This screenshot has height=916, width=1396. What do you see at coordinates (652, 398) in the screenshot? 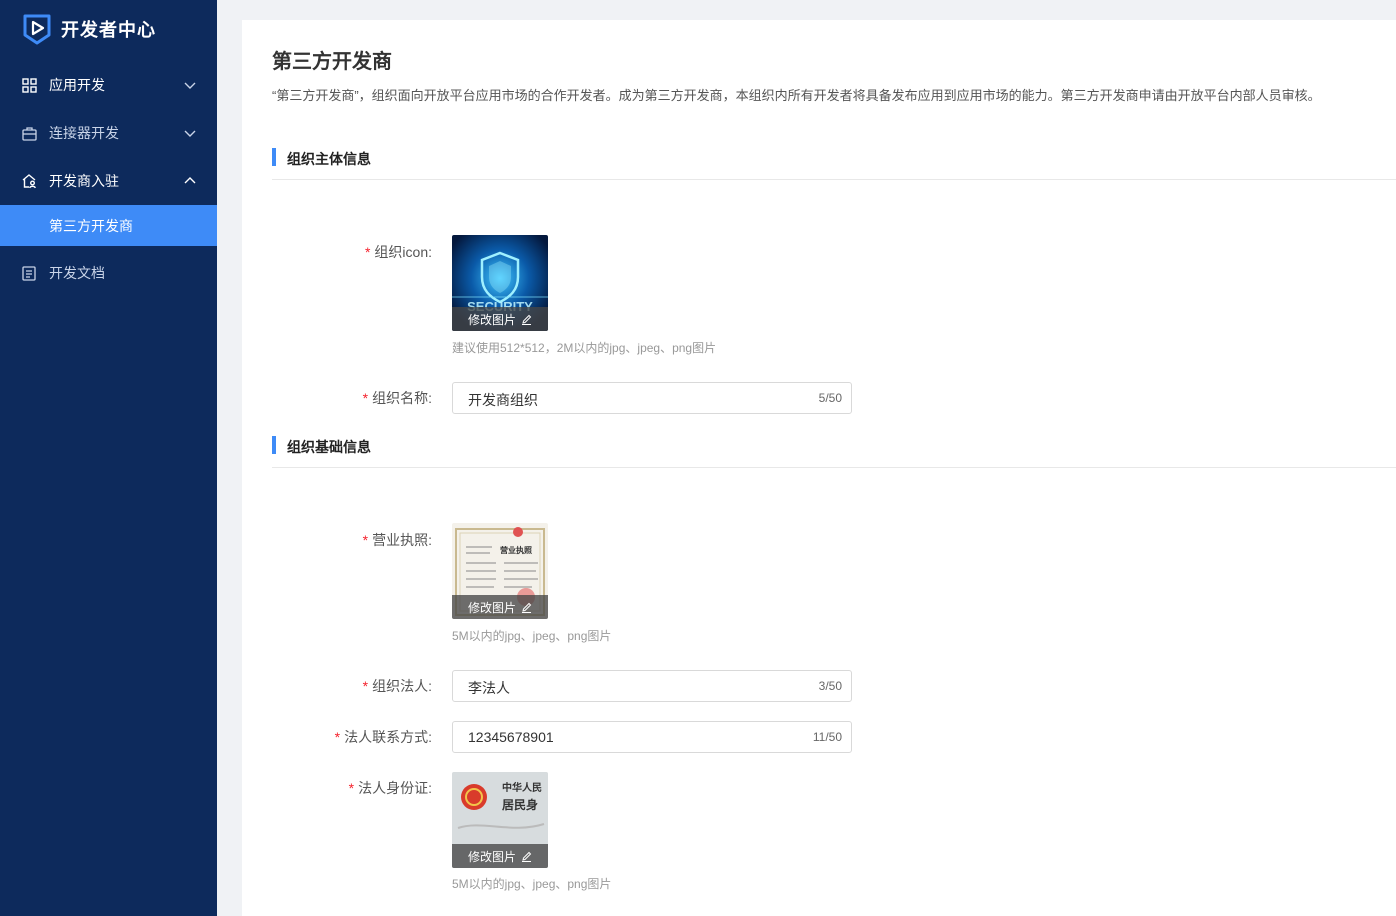
I see `org-name-input: 开发商组织 5/50` at bounding box center [652, 398].